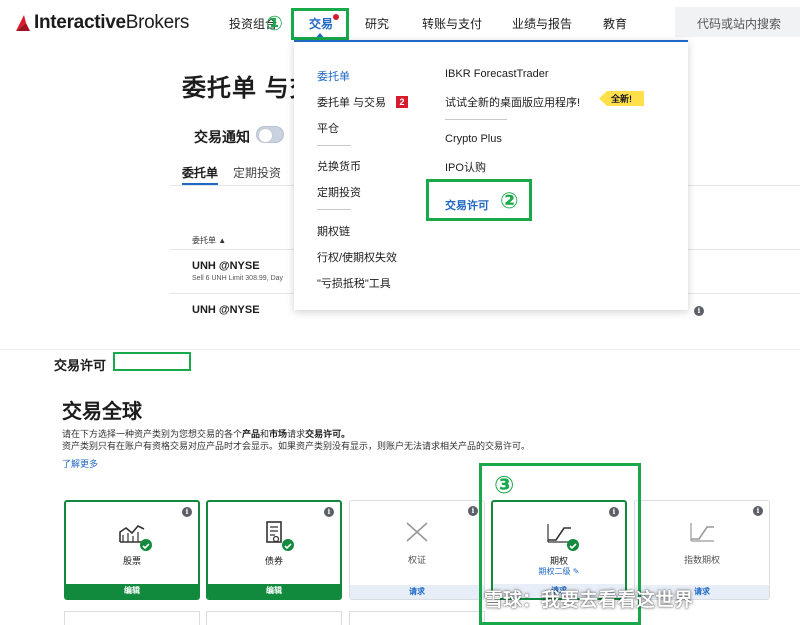 The height and width of the screenshot is (625, 800). Describe the element at coordinates (357, 257) in the screenshot. I see `menu-item-exercise-lapse: 行权/使期权失效` at that location.